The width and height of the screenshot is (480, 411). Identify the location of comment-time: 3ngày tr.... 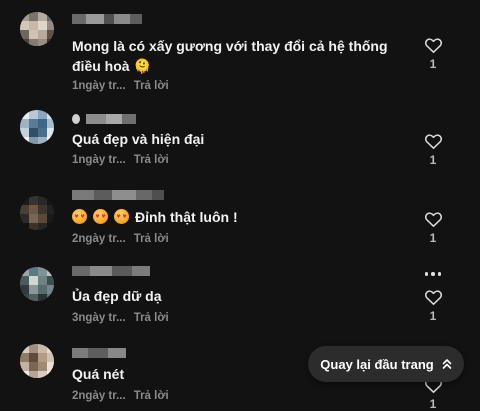
(99, 318).